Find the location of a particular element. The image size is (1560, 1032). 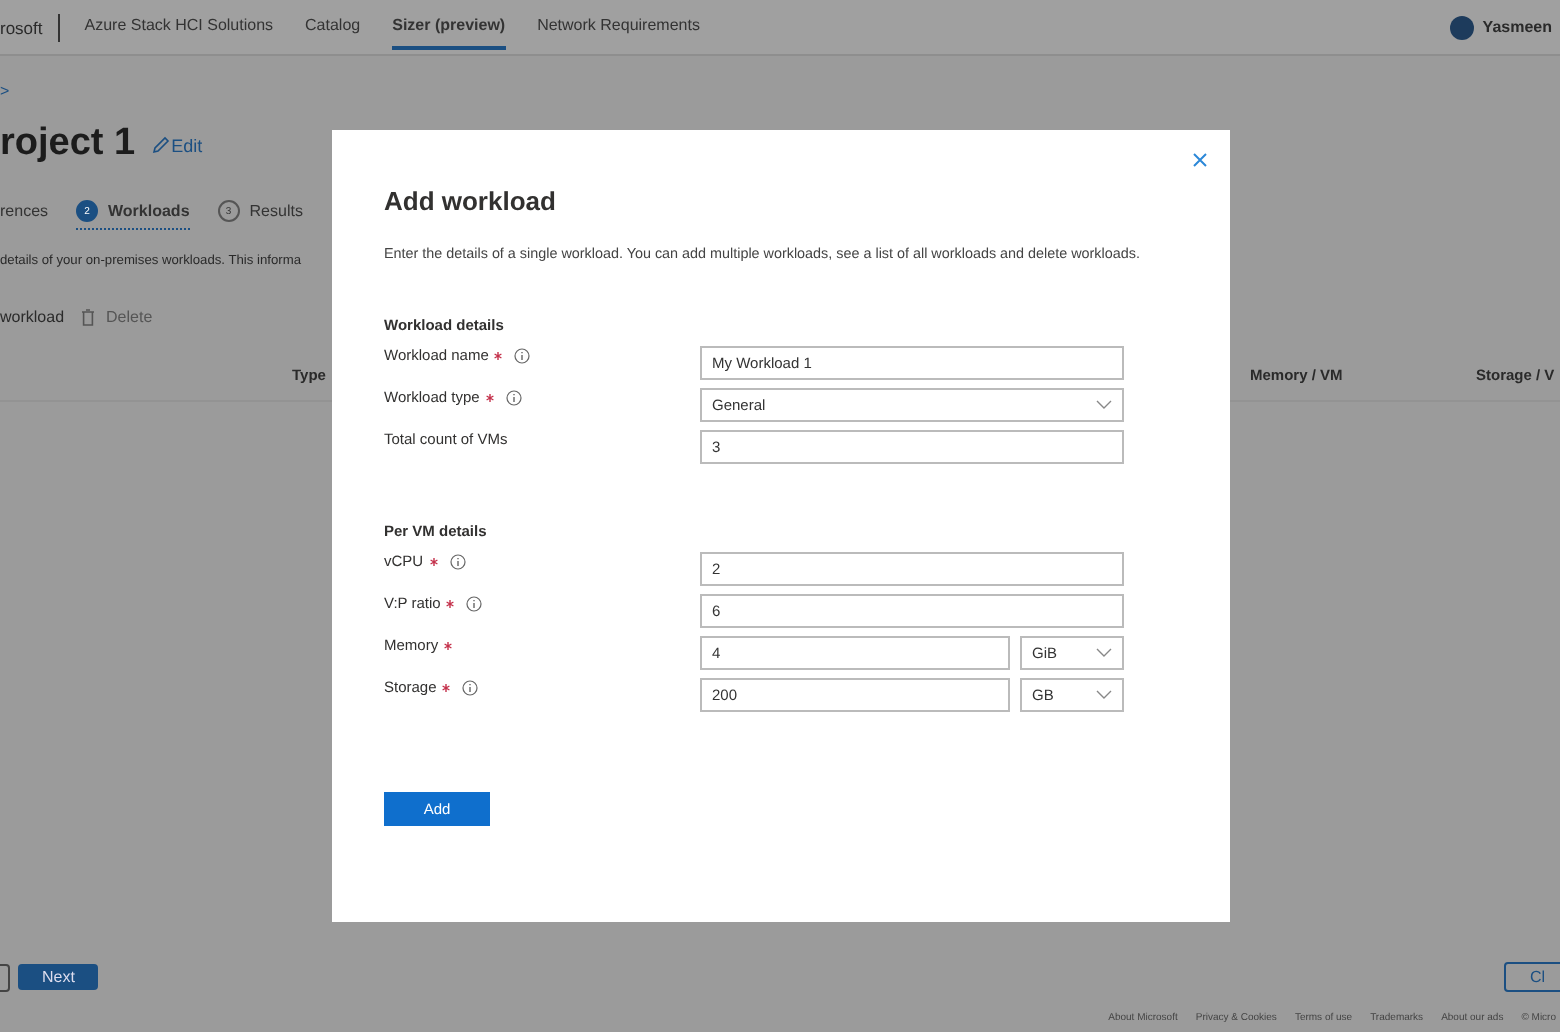

next-button: Next is located at coordinates (58, 977).